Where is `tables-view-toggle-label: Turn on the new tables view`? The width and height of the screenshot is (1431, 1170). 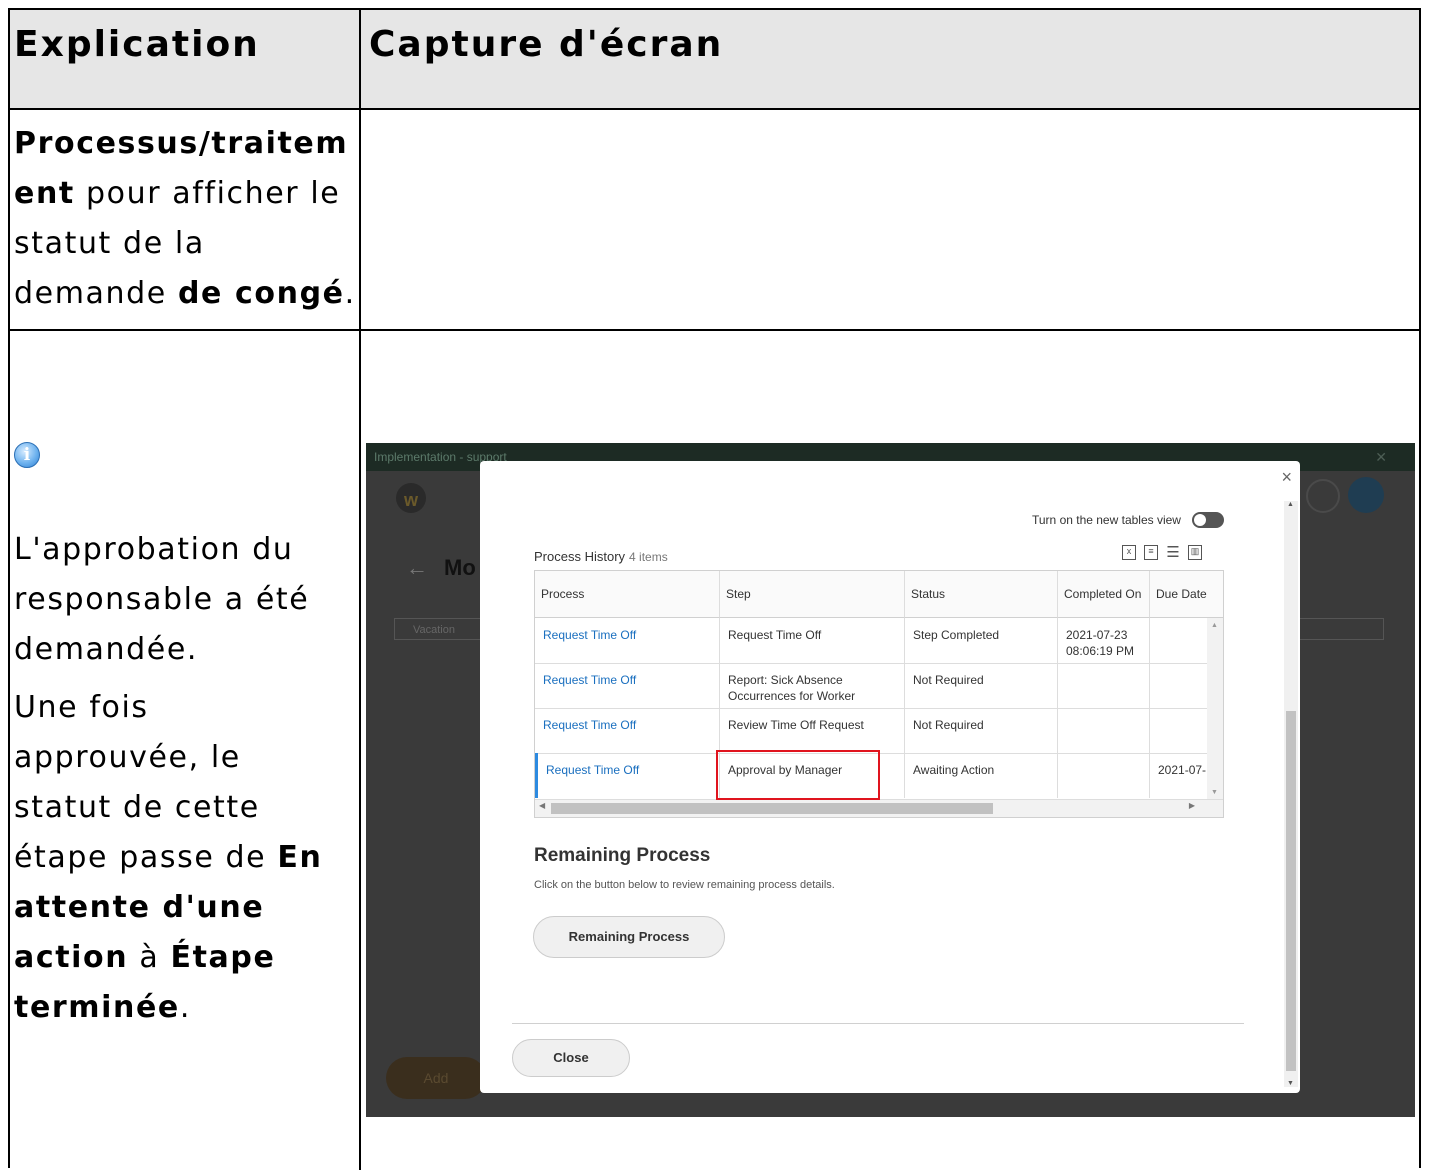 tables-view-toggle-label: Turn on the new tables view is located at coordinates (1106, 520).